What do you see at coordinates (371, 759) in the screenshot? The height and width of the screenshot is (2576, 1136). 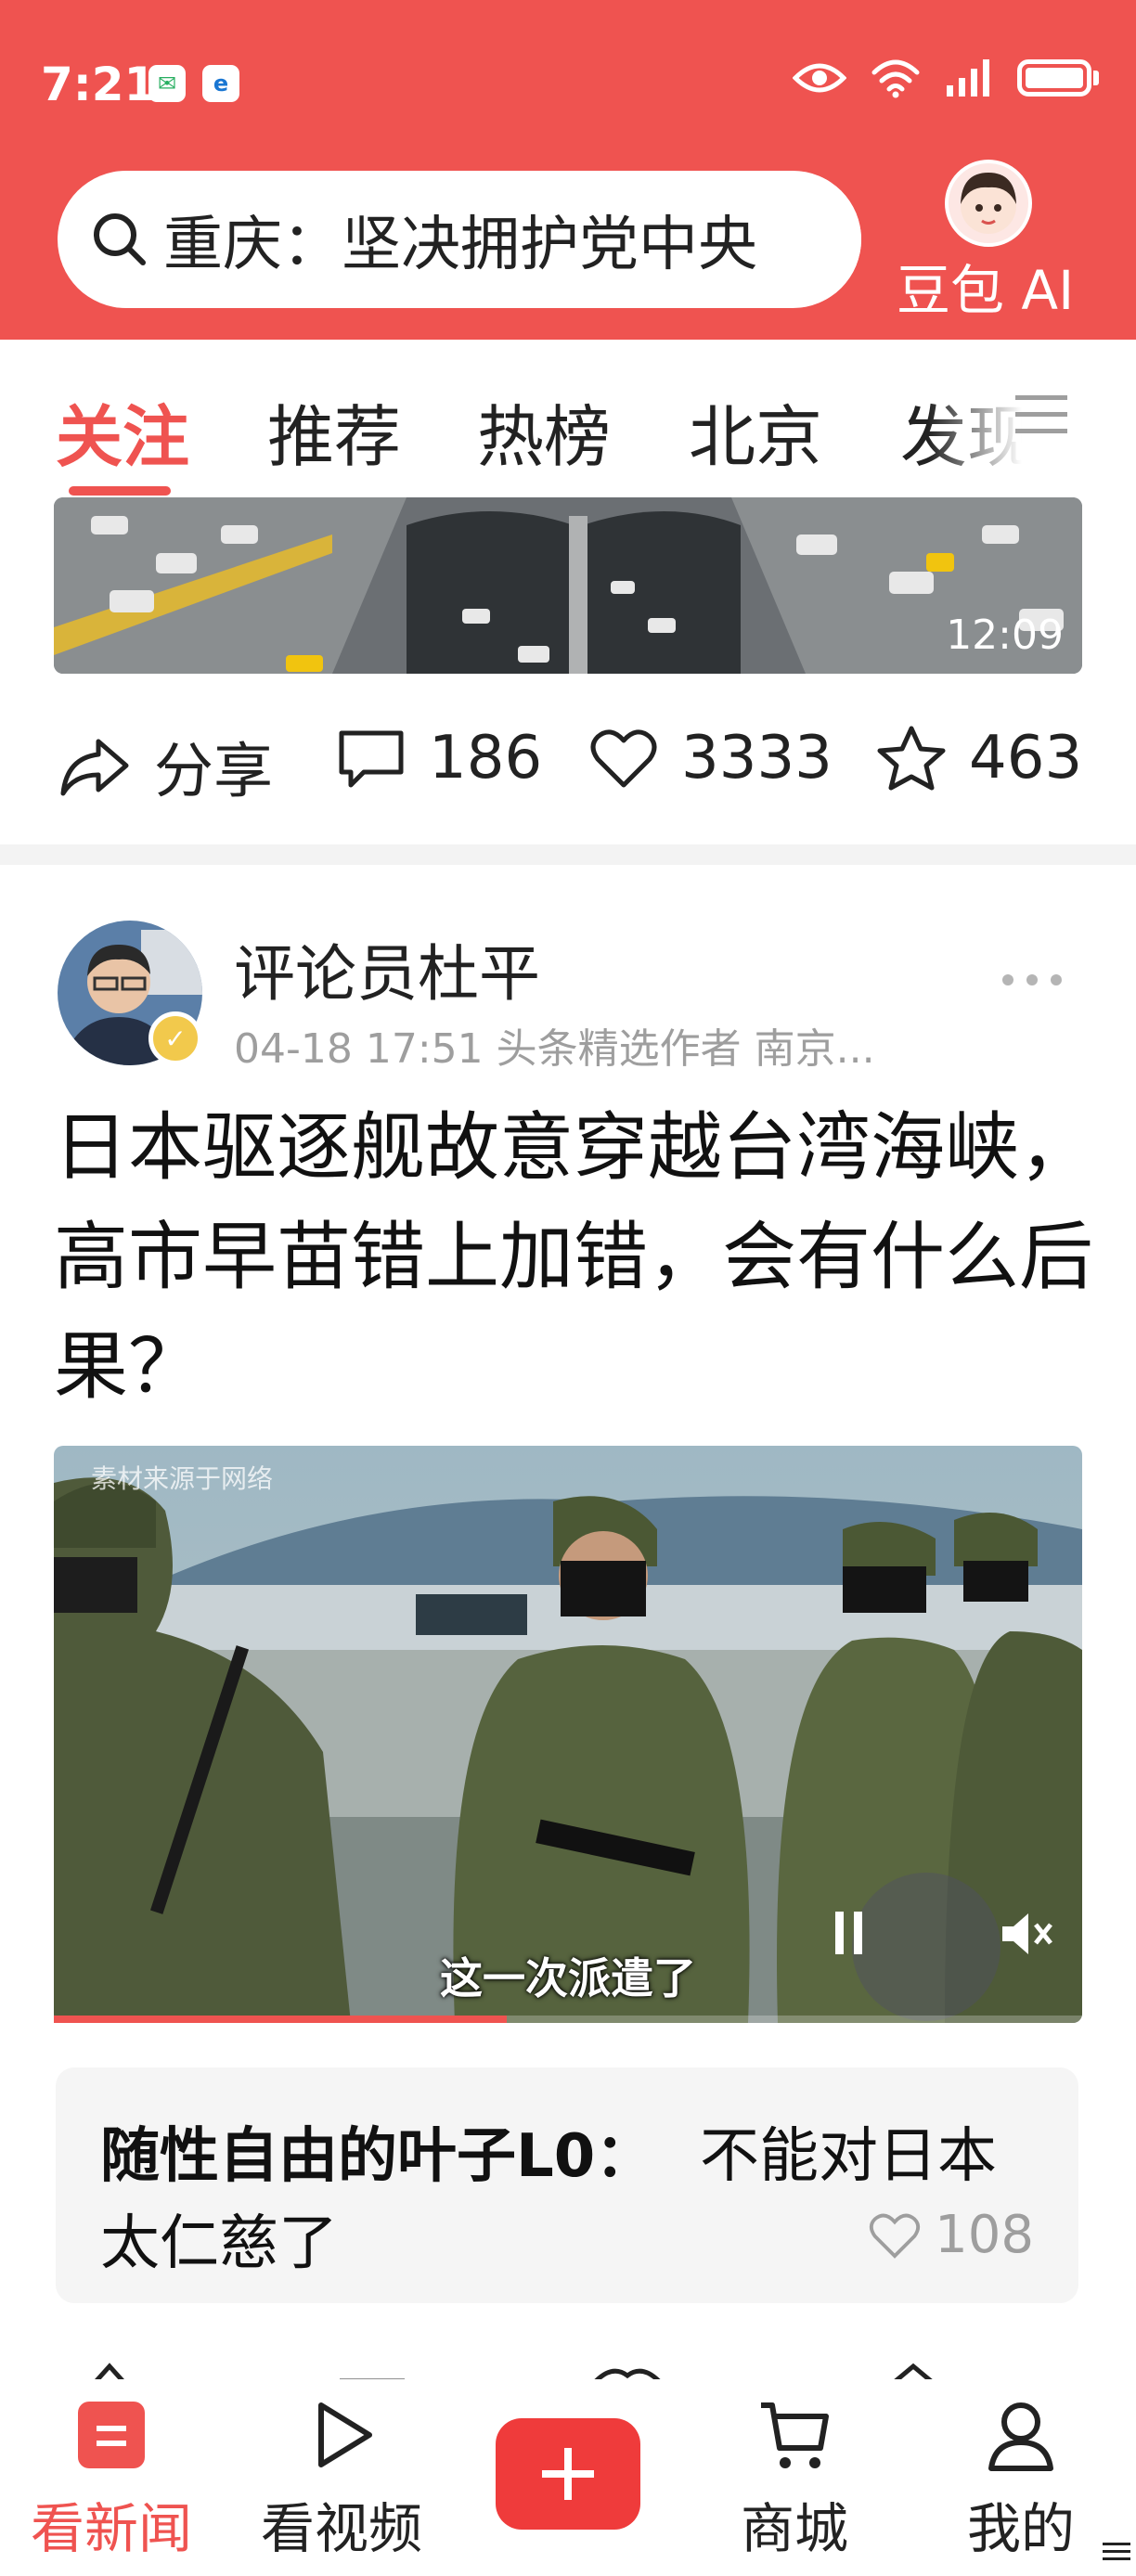 I see `comment-icon` at bounding box center [371, 759].